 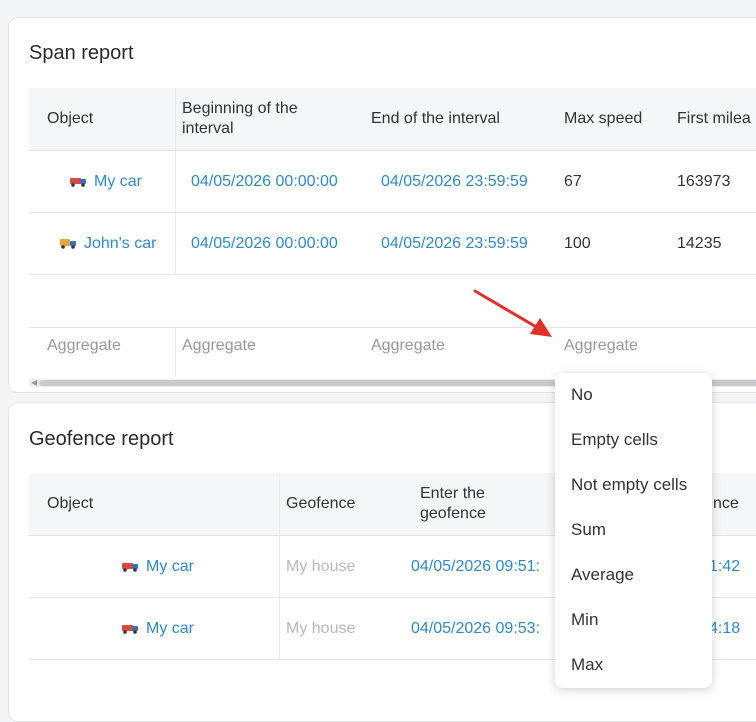 I want to click on dropdown-option-empty-cells: Empty cells, so click(x=614, y=440).